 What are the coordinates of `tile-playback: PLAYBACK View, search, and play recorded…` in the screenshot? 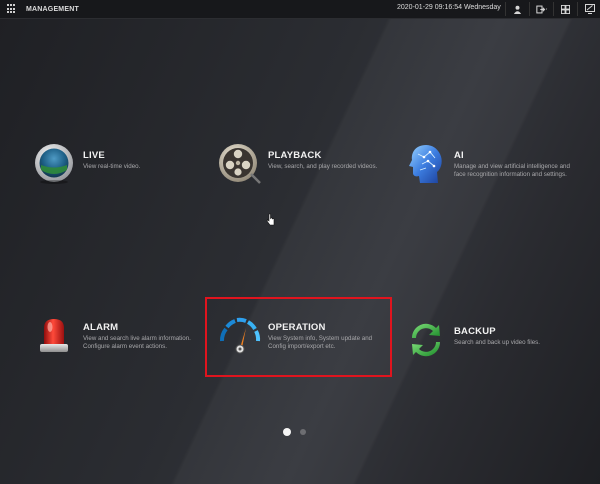 It's located at (310, 164).